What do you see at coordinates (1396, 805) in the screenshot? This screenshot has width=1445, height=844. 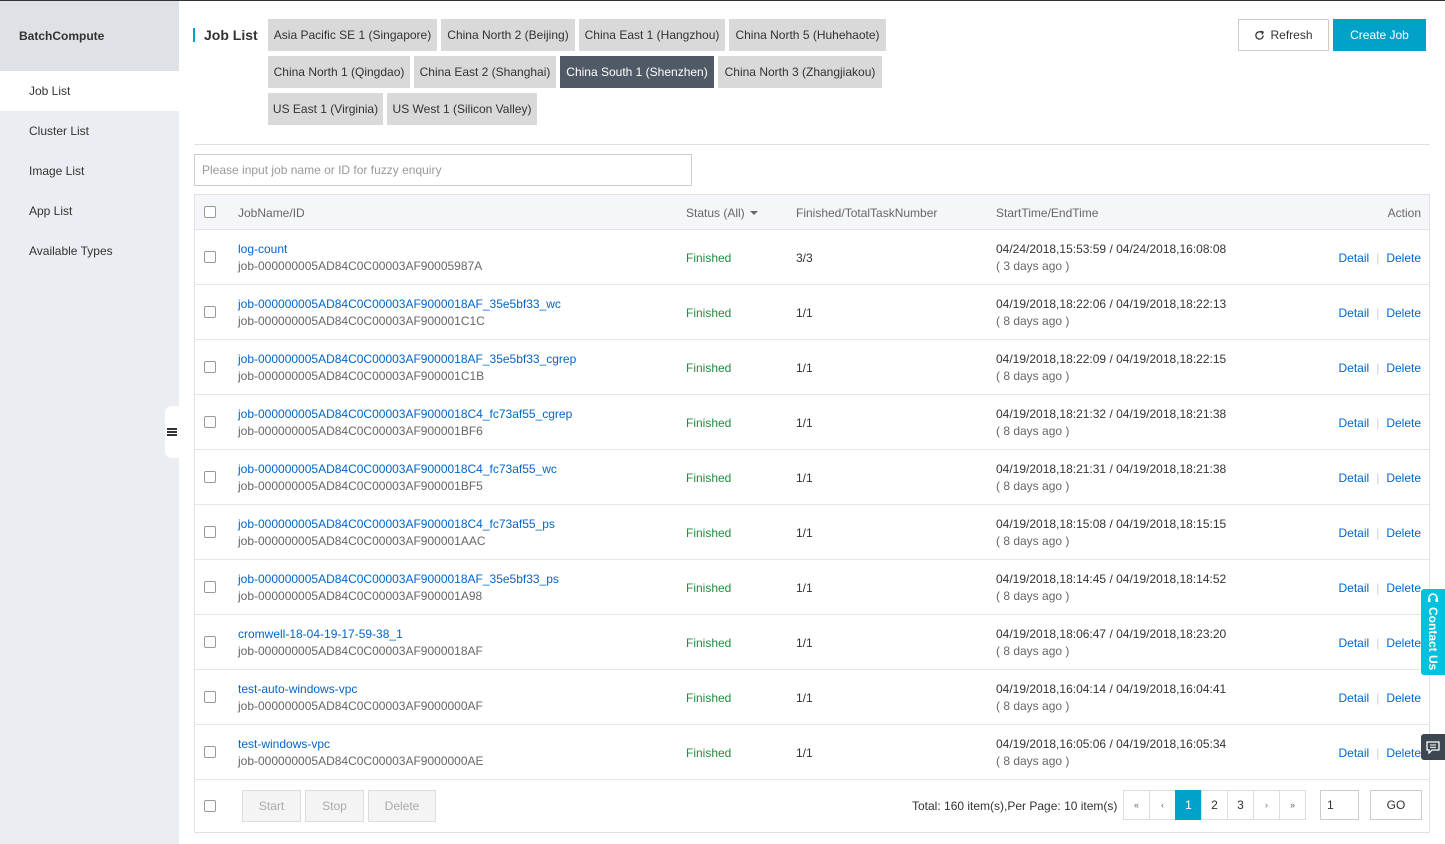 I see `go-button: GO` at bounding box center [1396, 805].